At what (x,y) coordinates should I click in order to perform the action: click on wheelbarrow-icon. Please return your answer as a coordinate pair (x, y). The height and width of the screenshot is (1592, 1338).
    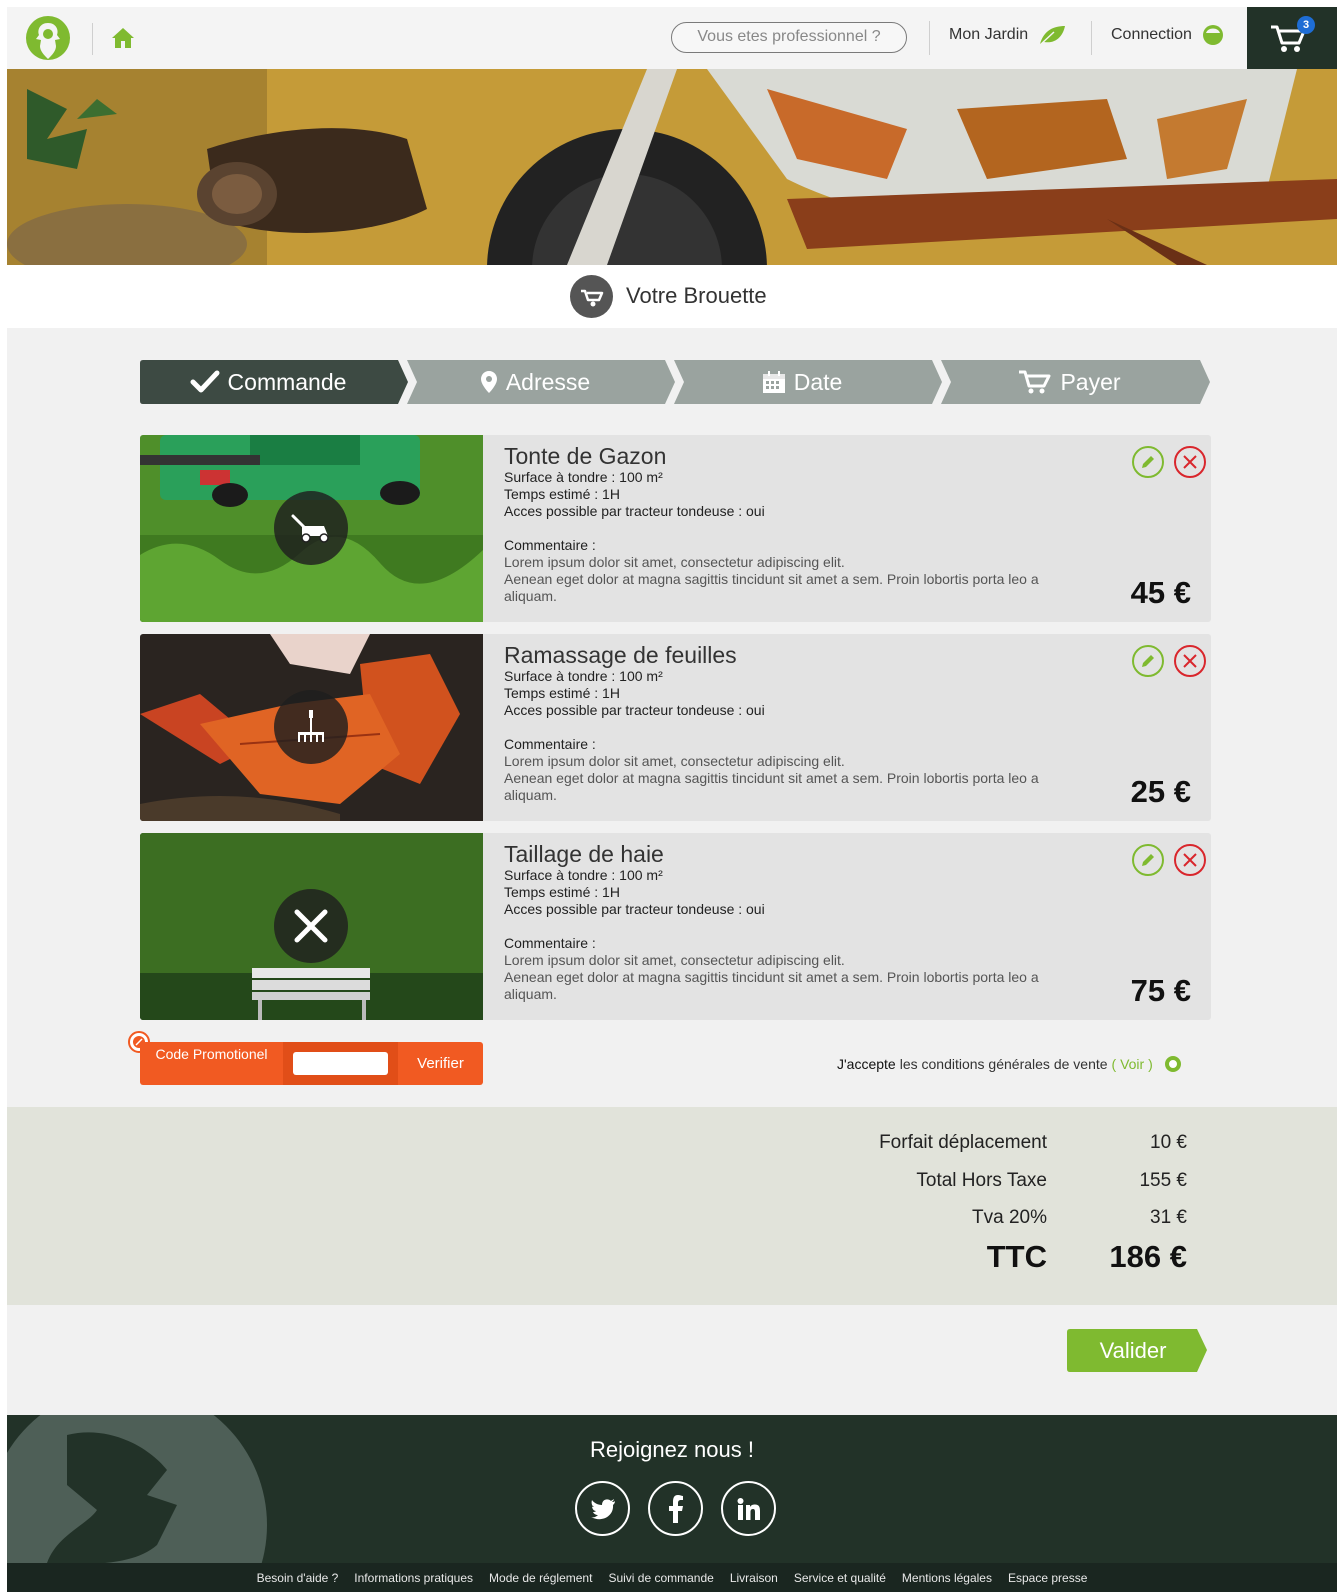
    Looking at the image, I should click on (591, 296).